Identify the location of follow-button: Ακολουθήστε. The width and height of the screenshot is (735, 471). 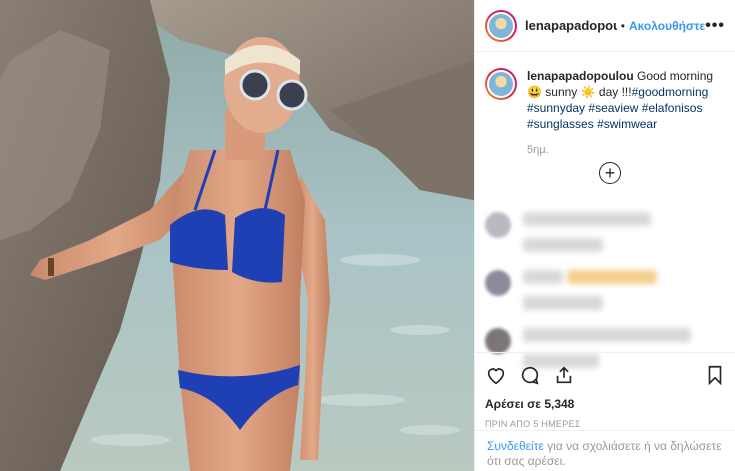
(667, 26).